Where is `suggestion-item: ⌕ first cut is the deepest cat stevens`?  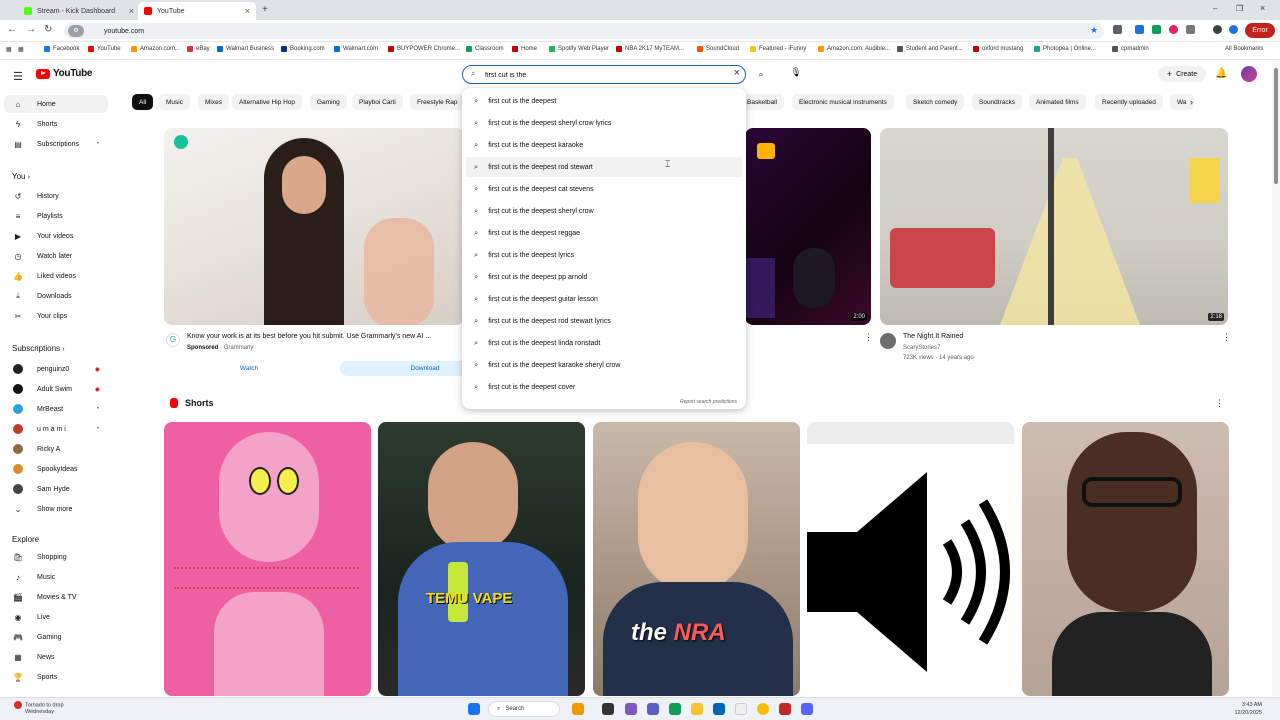 suggestion-item: ⌕ first cut is the deepest cat stevens is located at coordinates (604, 189).